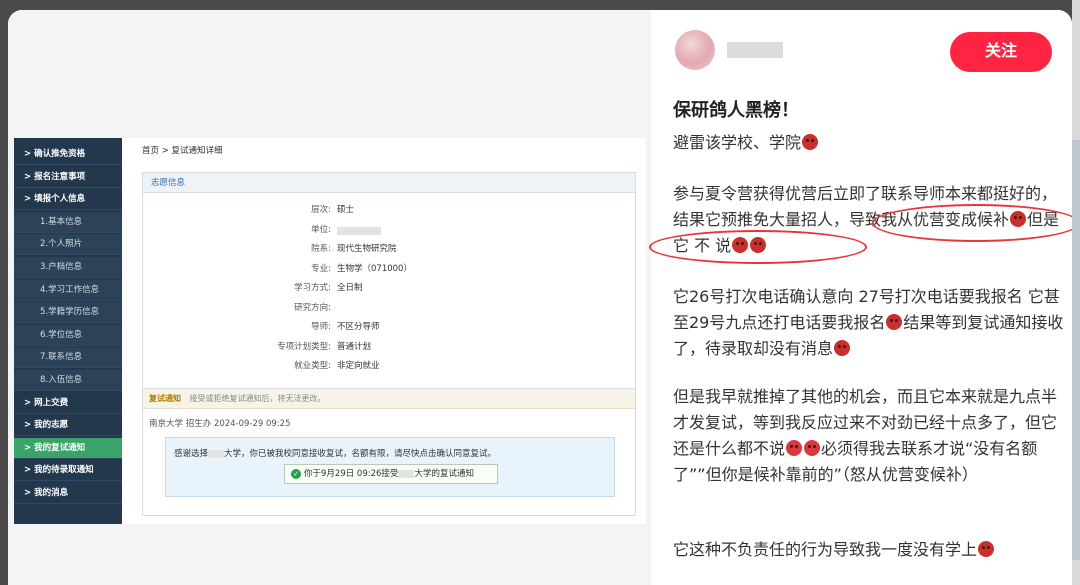  What do you see at coordinates (391, 474) in the screenshot?
I see `accepted-notice-button: ✓ 你于9月29日 09:26接受 大学的复试通知` at bounding box center [391, 474].